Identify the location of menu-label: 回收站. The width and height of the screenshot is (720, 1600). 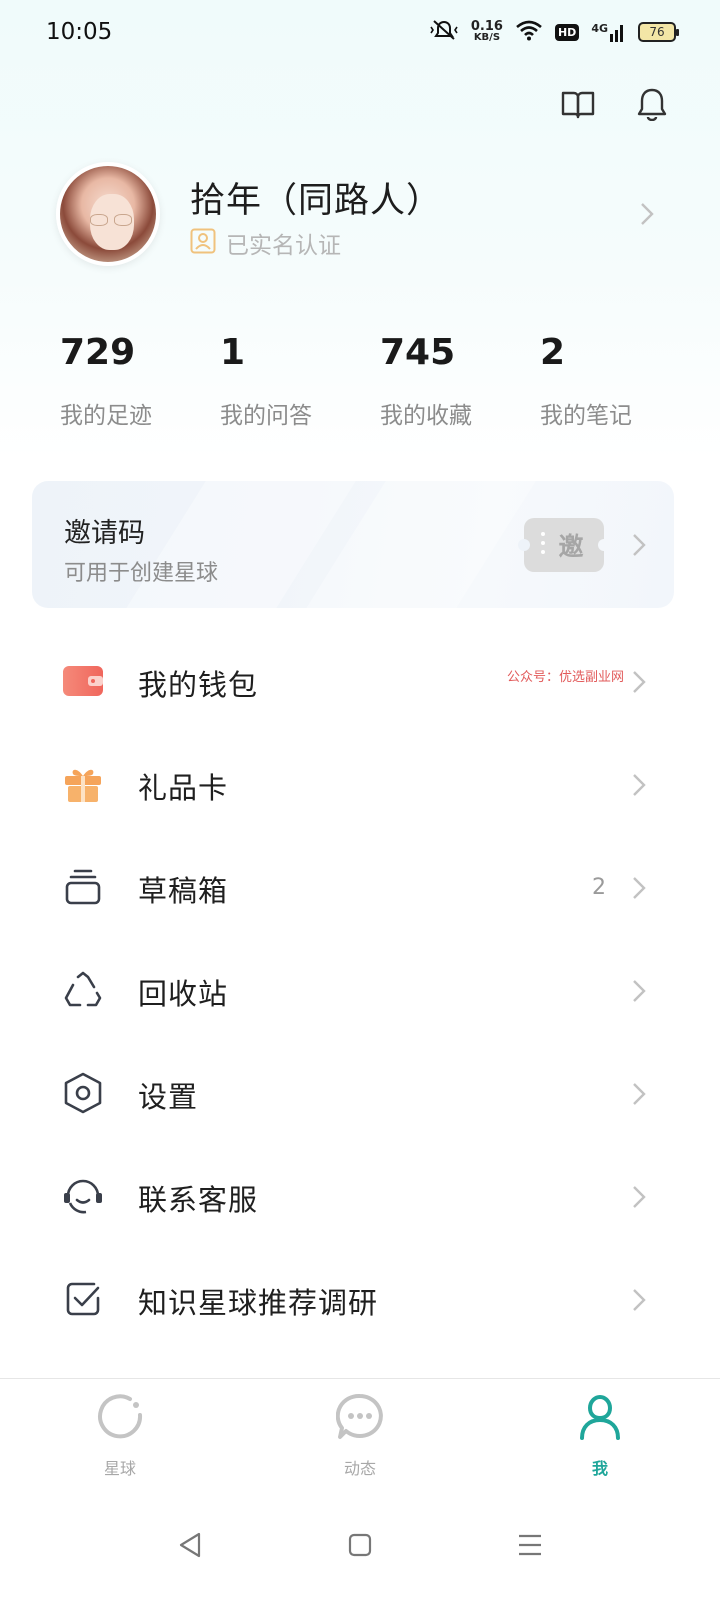
(183, 994).